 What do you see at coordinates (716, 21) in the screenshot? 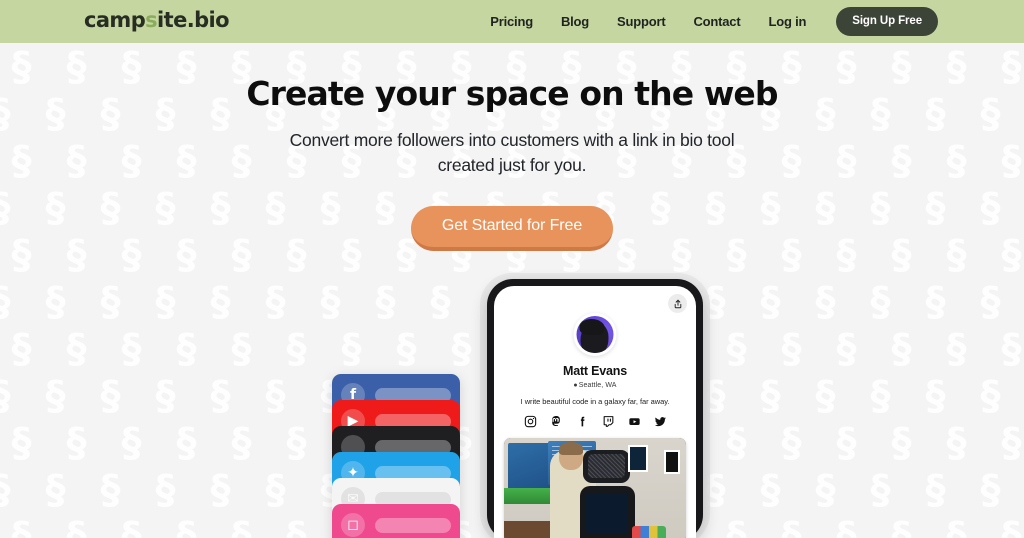
I see `nav-contact: Contact` at bounding box center [716, 21].